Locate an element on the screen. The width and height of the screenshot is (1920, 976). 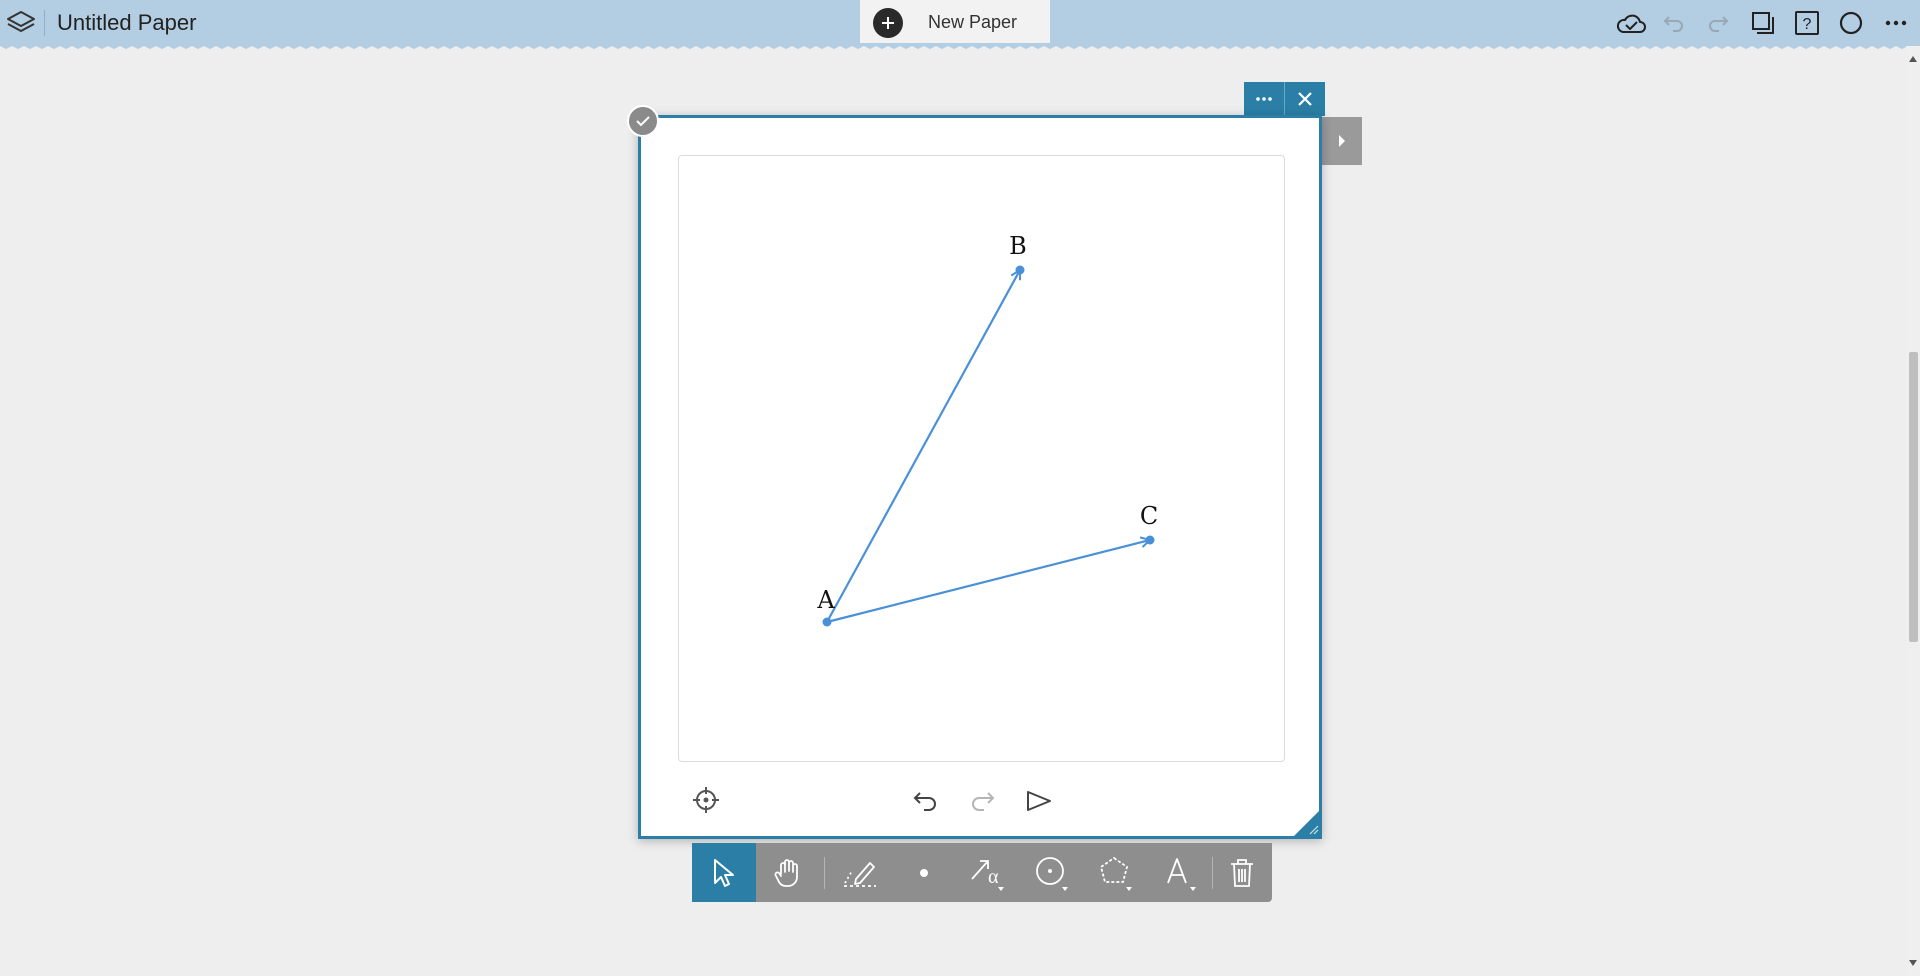
scroll-down-icon is located at coordinates (1913, 963).